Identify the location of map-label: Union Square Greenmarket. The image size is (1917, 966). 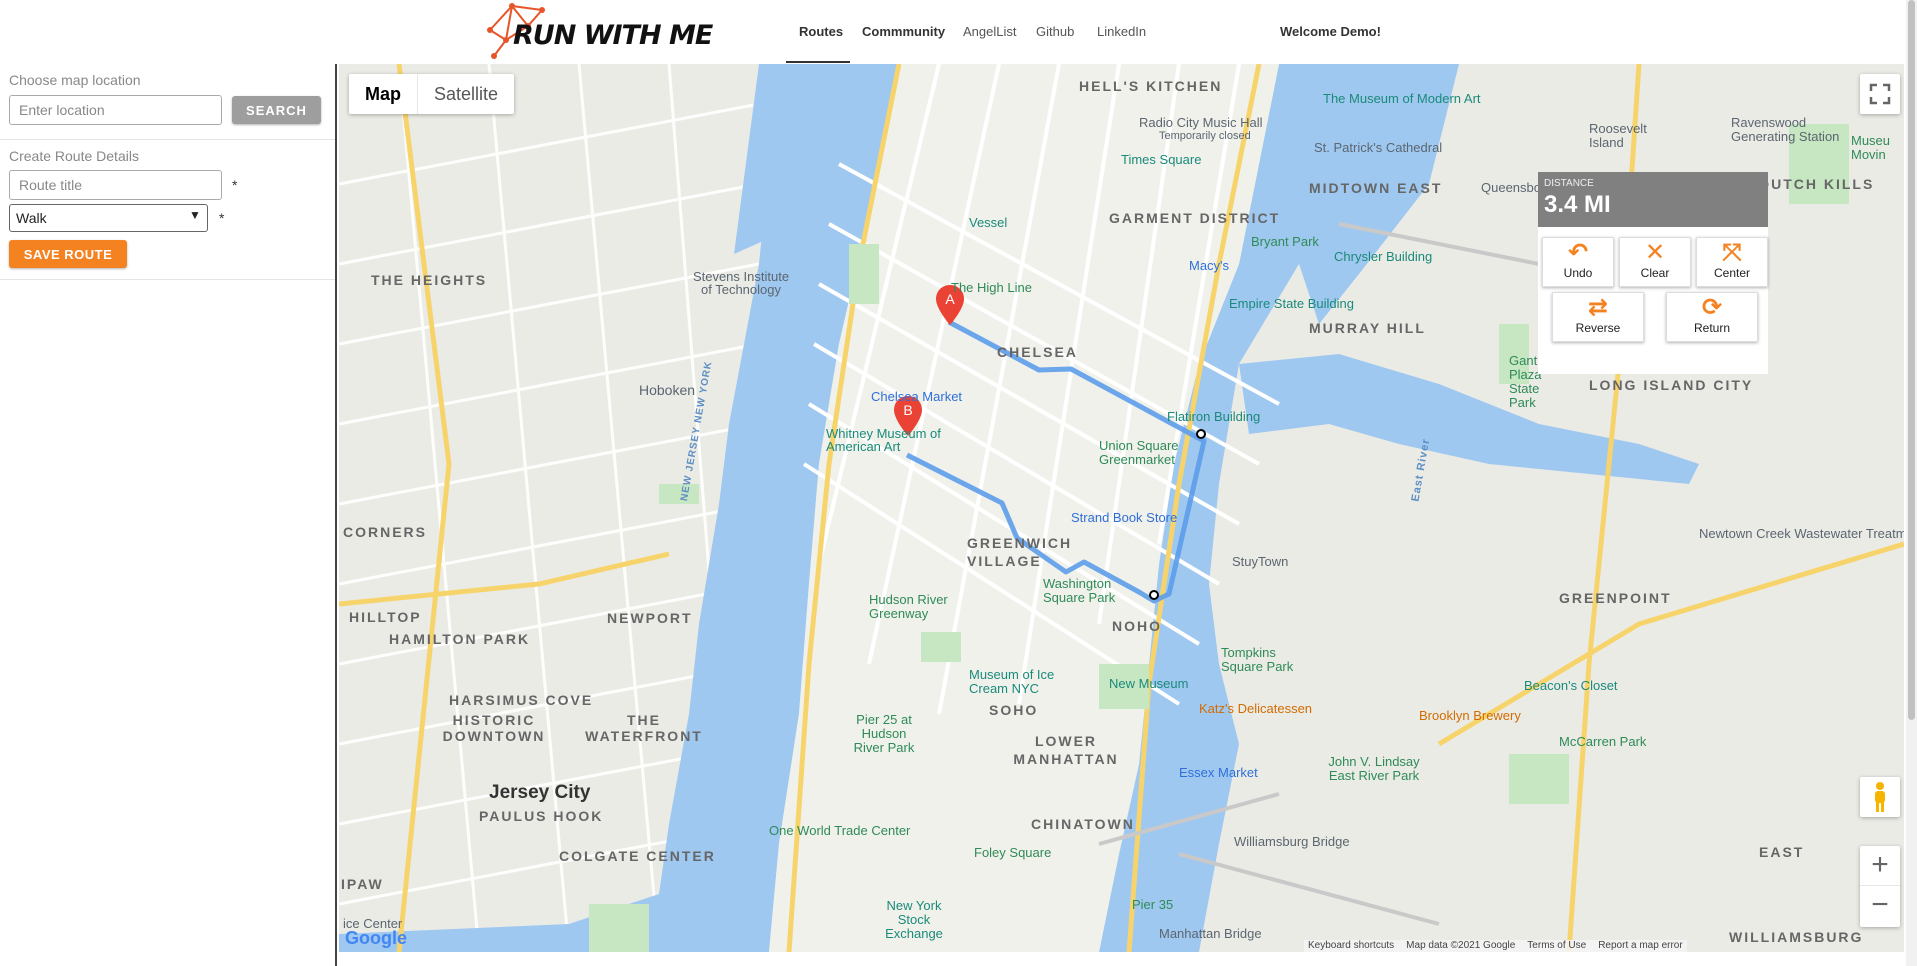
(1139, 452).